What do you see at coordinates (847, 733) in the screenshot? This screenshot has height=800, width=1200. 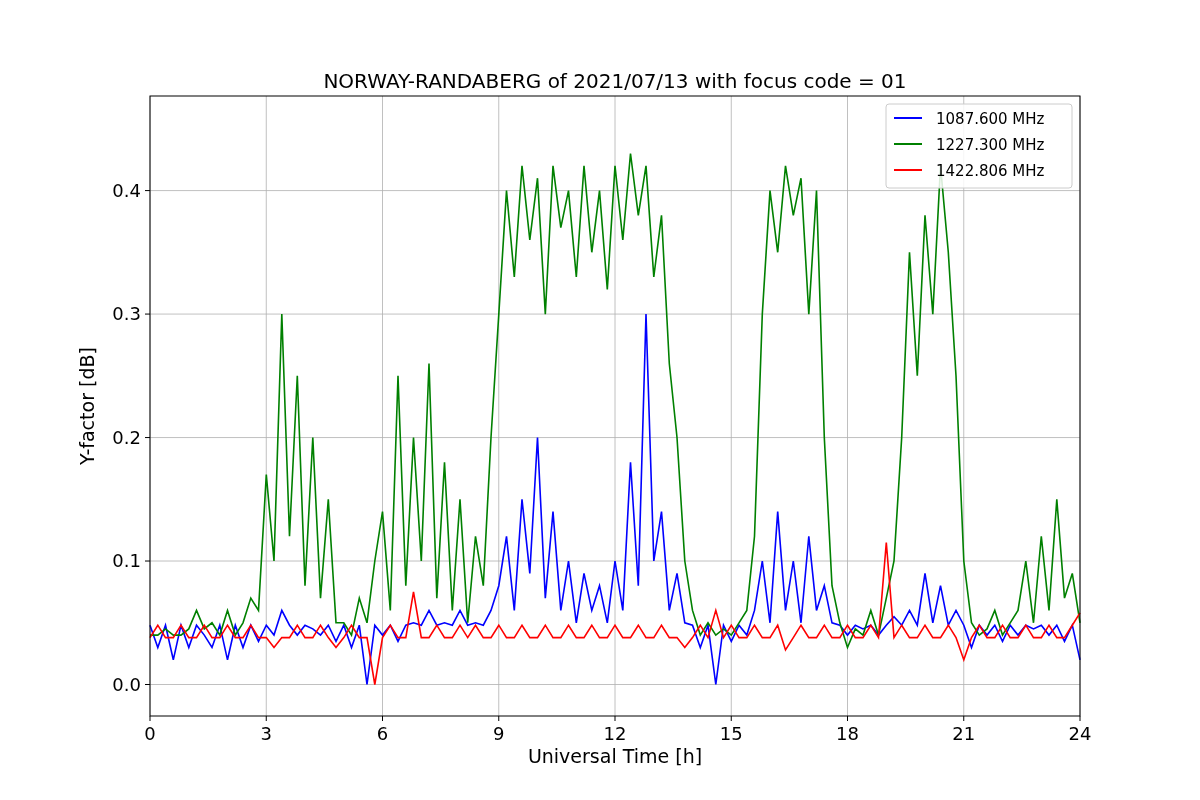 I see `tick-label: 18` at bounding box center [847, 733].